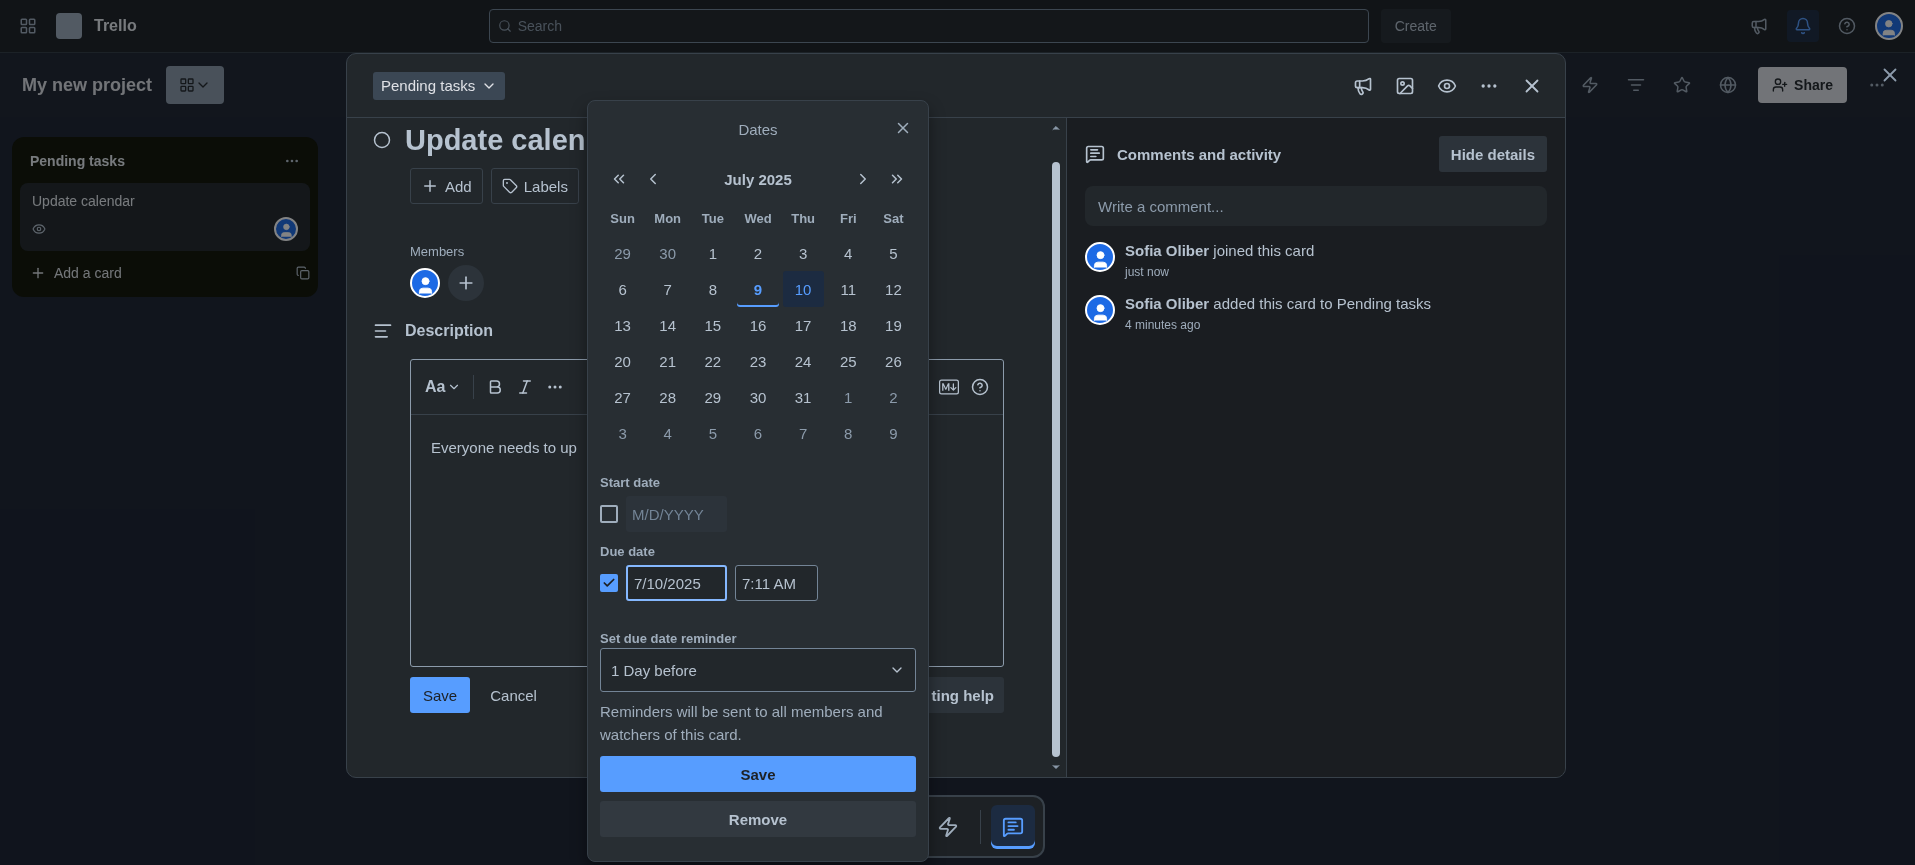 The image size is (1915, 865). I want to click on reminder-note: Reminders will be sent to all members and watchers of this card., so click(742, 723).